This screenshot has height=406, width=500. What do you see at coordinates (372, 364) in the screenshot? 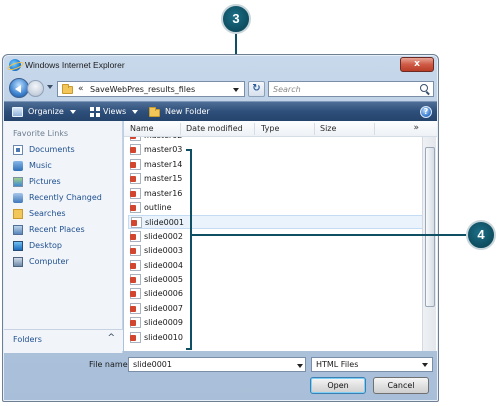
I see `file-type-select: HTML Files` at bounding box center [372, 364].